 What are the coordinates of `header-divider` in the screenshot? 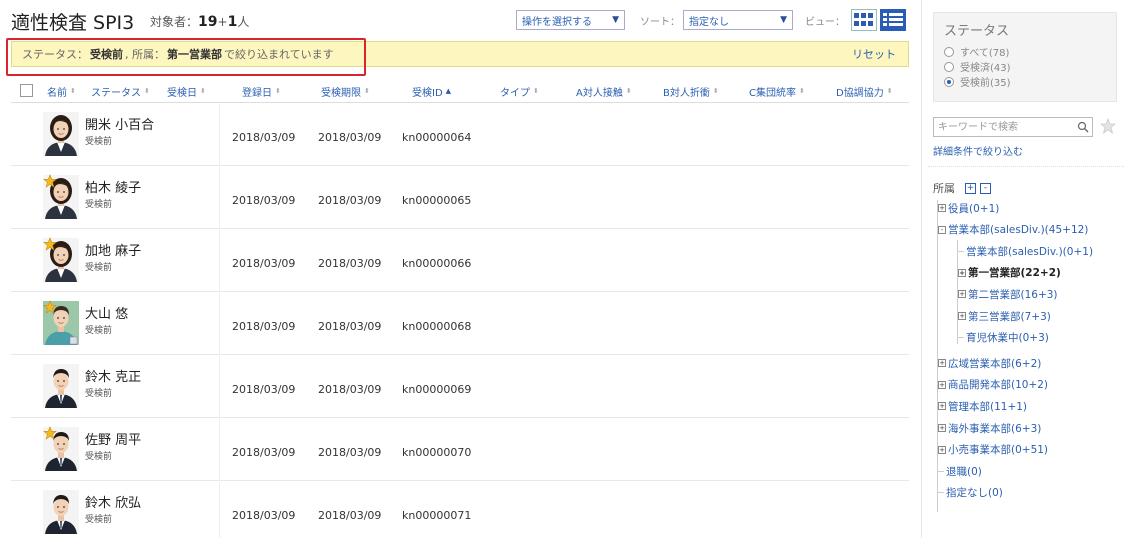 It's located at (460, 102).